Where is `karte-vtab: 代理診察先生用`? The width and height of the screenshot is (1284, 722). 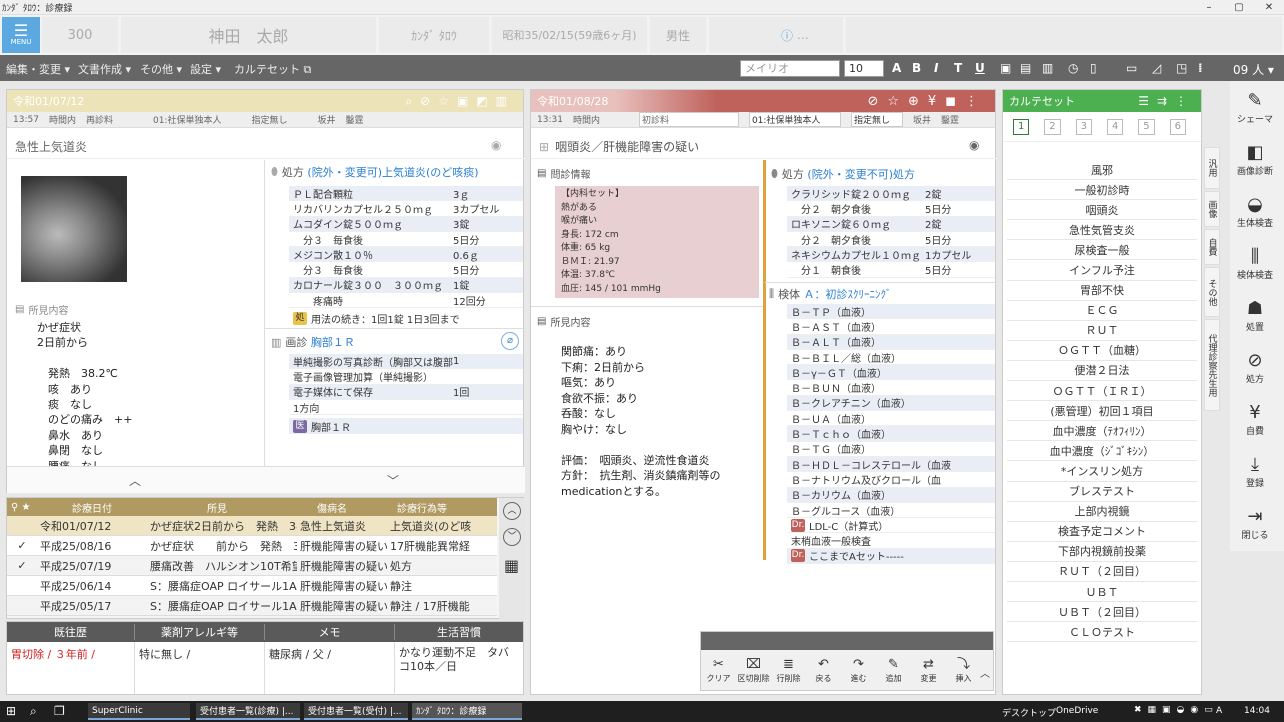 karte-vtab: 代理診察先生用 is located at coordinates (1212, 365).